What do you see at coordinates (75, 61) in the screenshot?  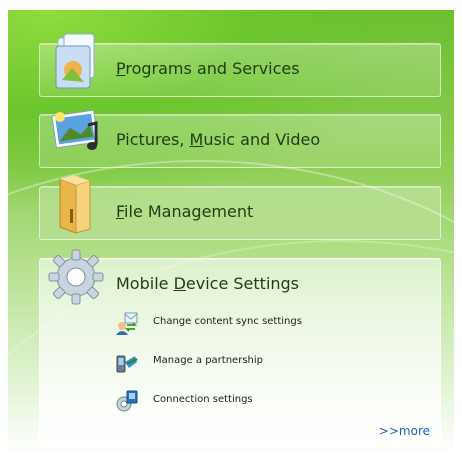 I see `programs-icon` at bounding box center [75, 61].